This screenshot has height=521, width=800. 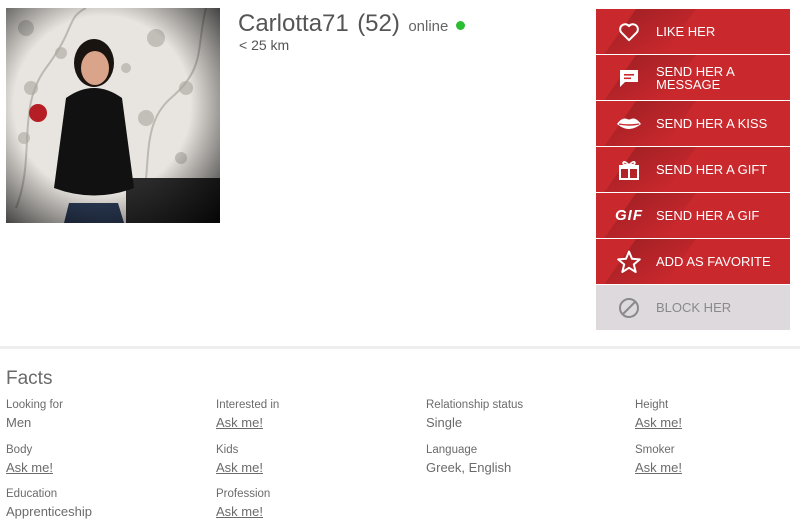 I want to click on fact-label: Kids, so click(x=227, y=450).